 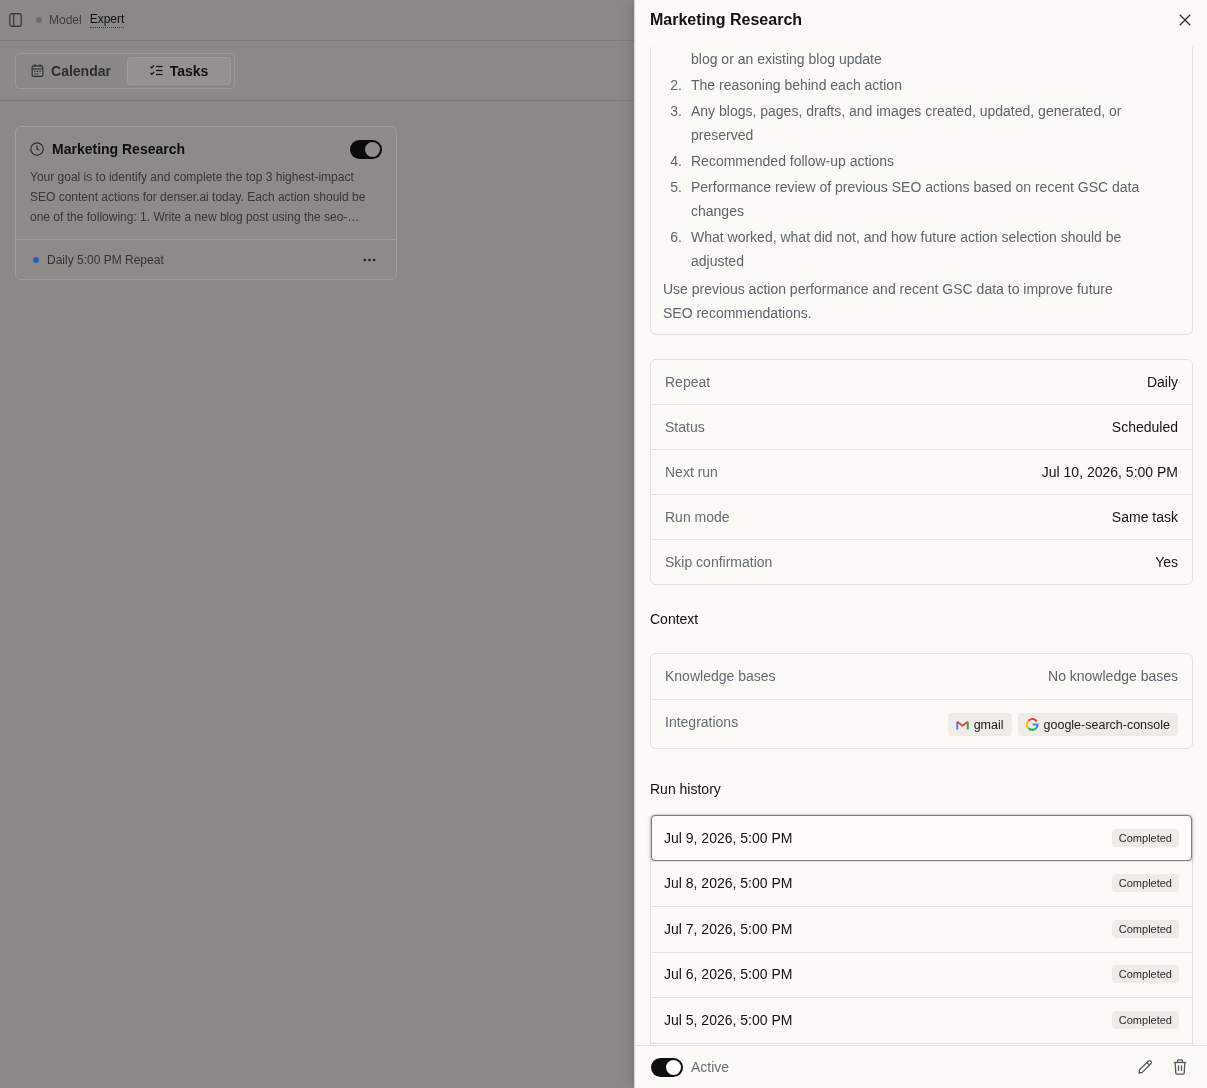 I want to click on drawer-title: Marketing Research, so click(x=726, y=20).